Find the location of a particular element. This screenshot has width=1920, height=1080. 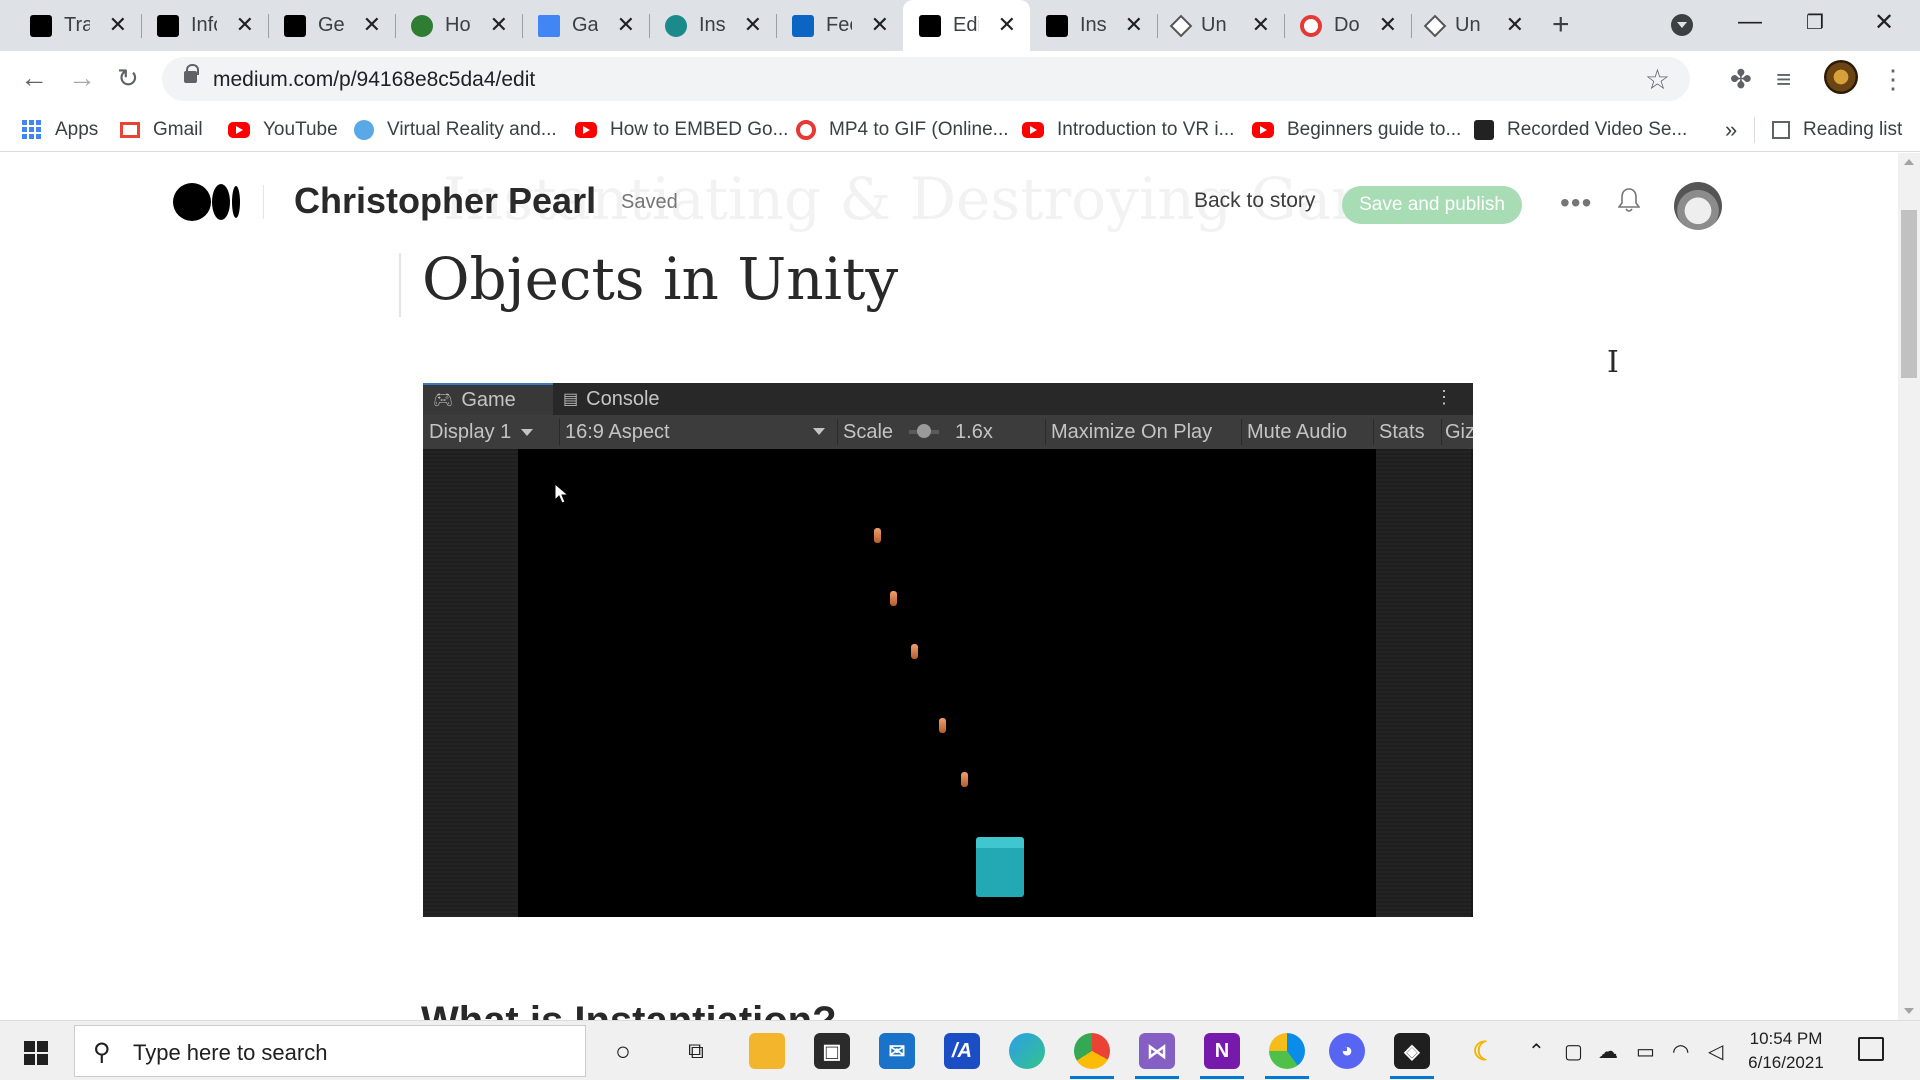

bookmark-star-icon: ☆ is located at coordinates (1657, 79).